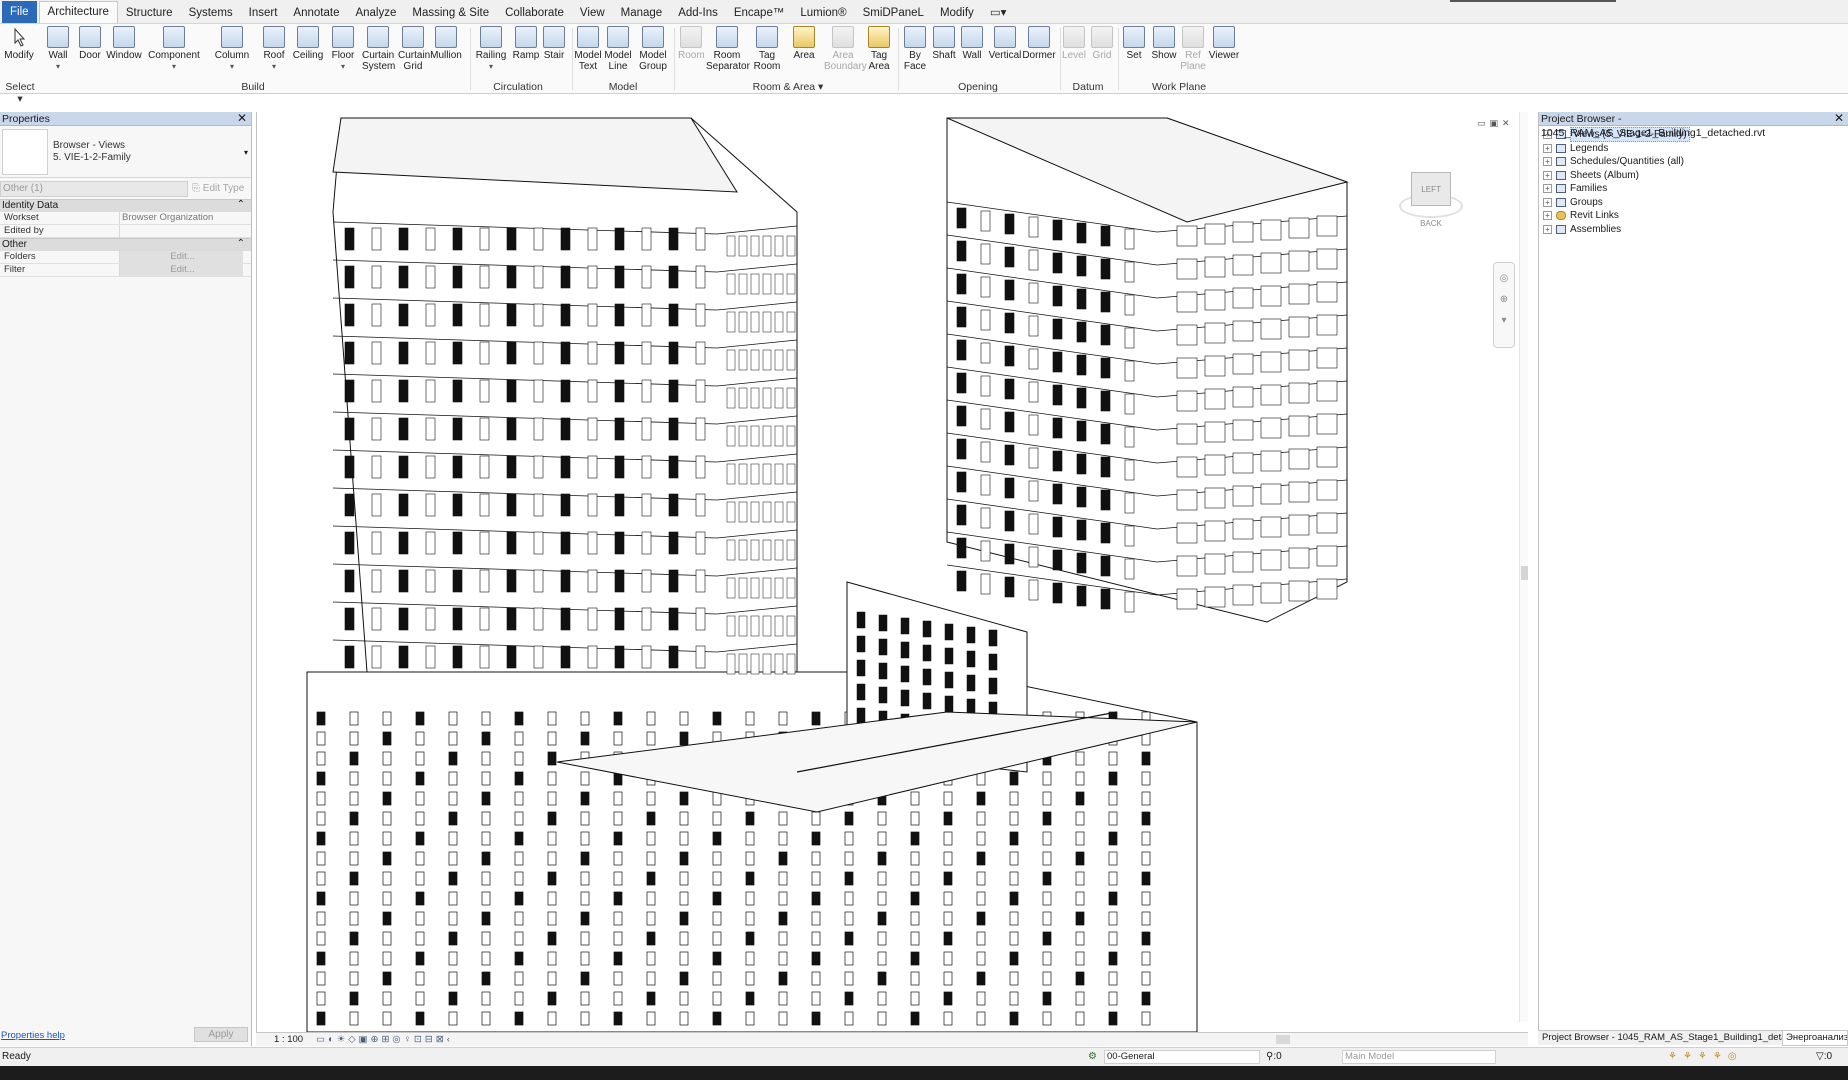 This screenshot has width=1848, height=1080. I want to click on area-boundary-button: Area Boundary, so click(845, 49).